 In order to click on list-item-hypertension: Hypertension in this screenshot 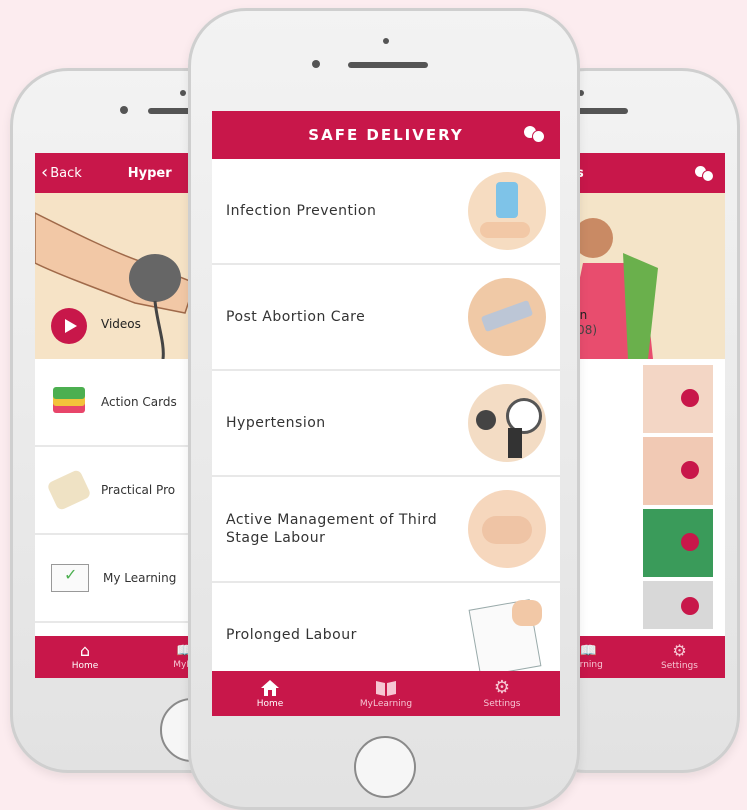, I will do `click(386, 424)`.